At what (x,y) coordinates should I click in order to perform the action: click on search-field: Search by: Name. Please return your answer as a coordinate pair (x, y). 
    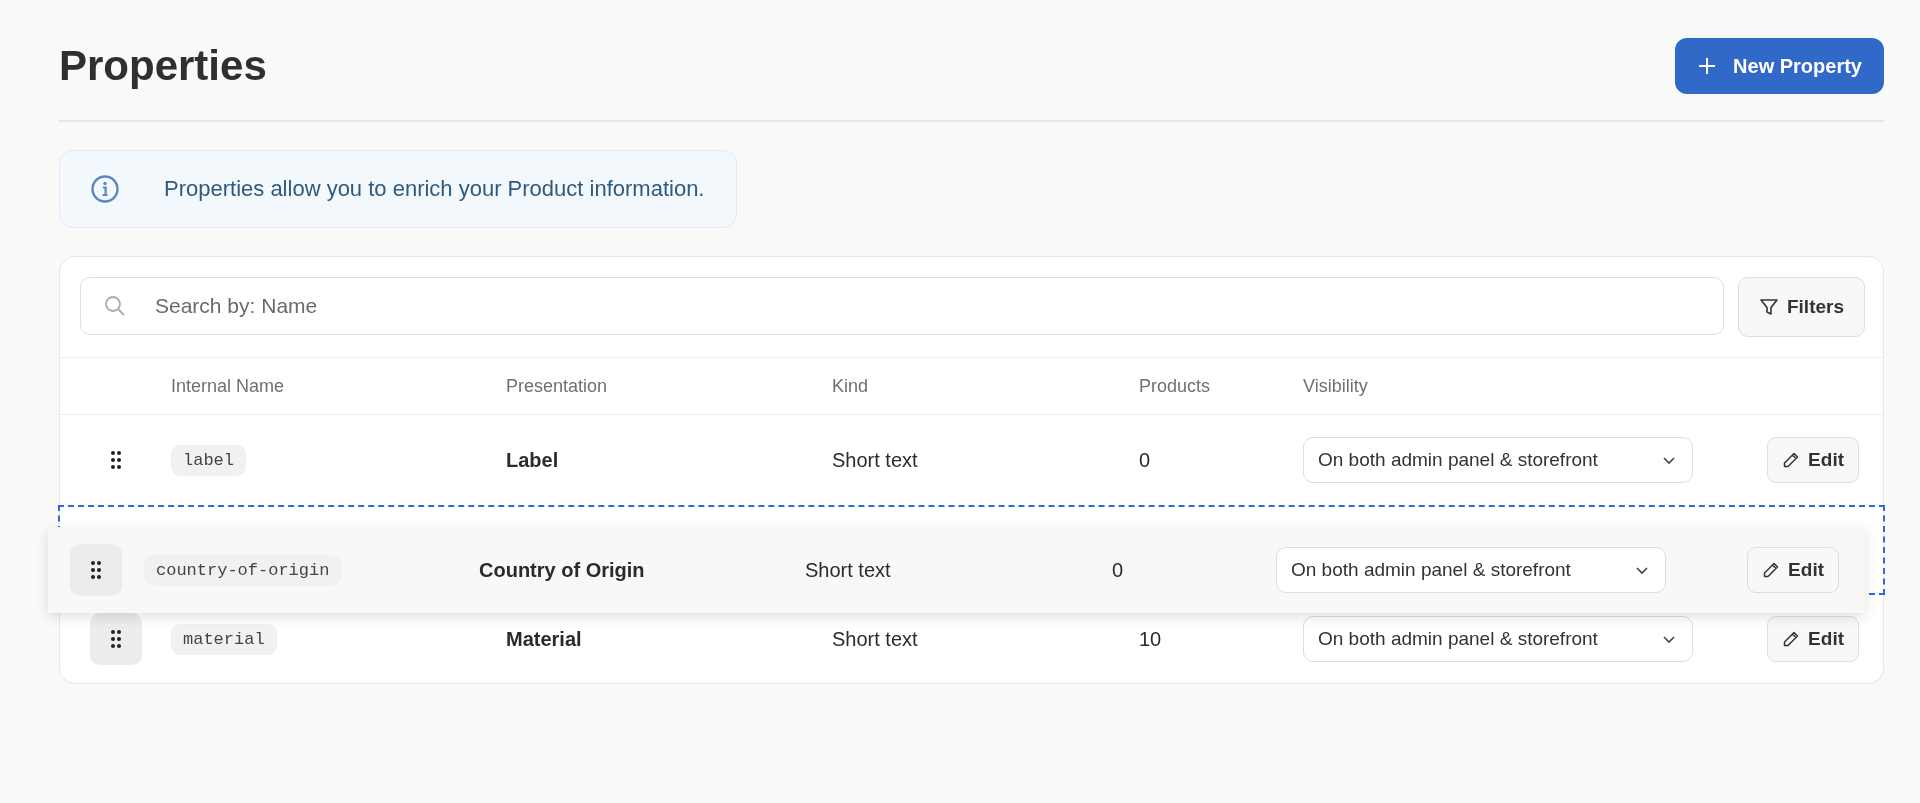
    Looking at the image, I should click on (902, 306).